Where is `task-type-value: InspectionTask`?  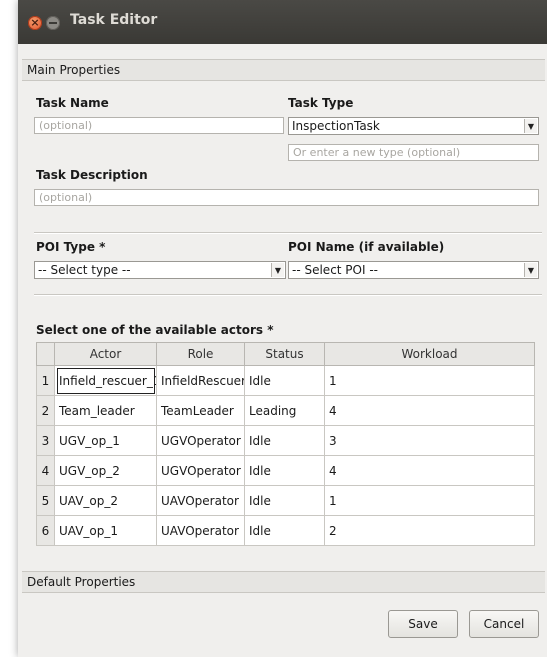 task-type-value: InspectionTask is located at coordinates (336, 126).